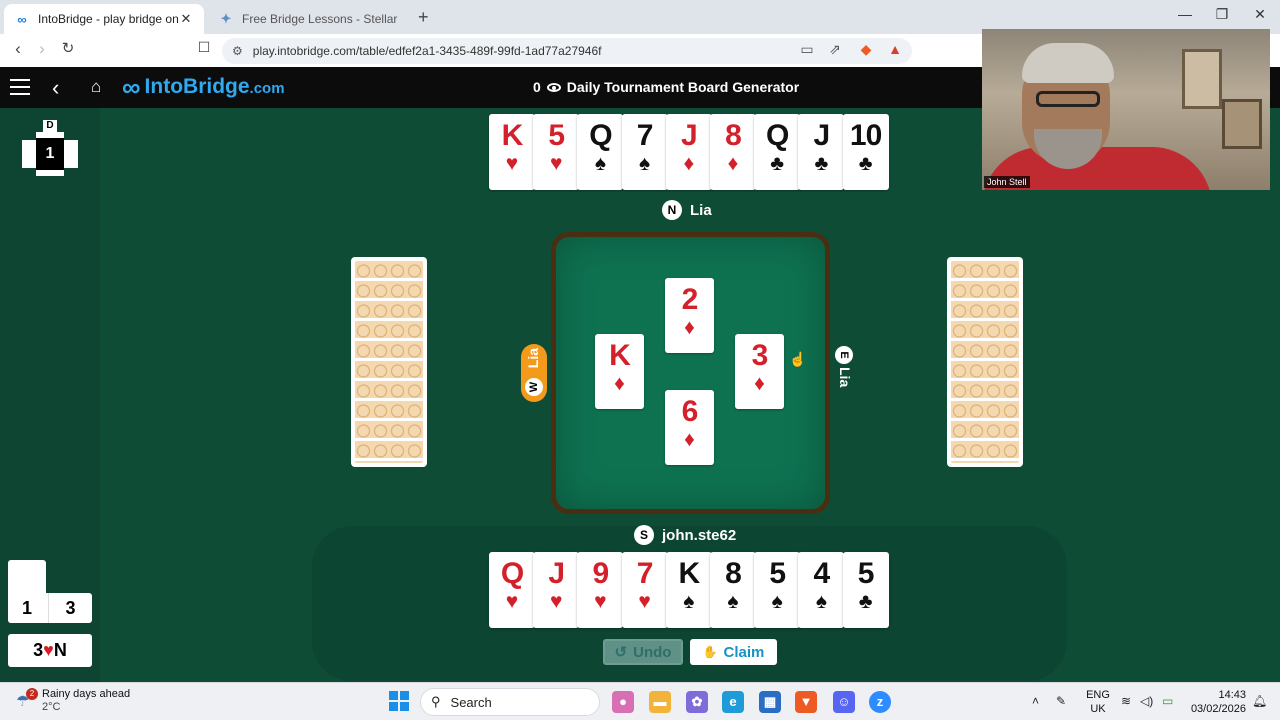 The image size is (1280, 720). What do you see at coordinates (553, 87) in the screenshot?
I see `eye-icon` at bounding box center [553, 87].